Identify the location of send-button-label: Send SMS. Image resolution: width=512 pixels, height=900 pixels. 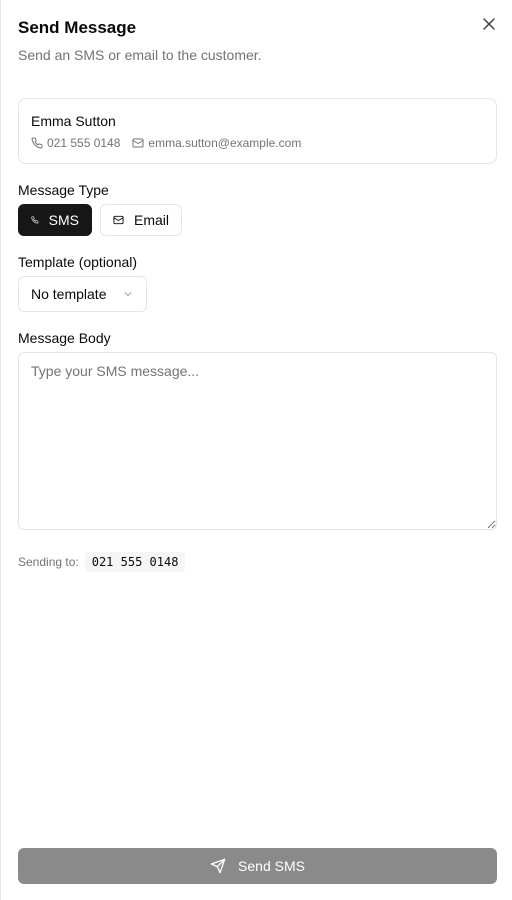
(271, 866).